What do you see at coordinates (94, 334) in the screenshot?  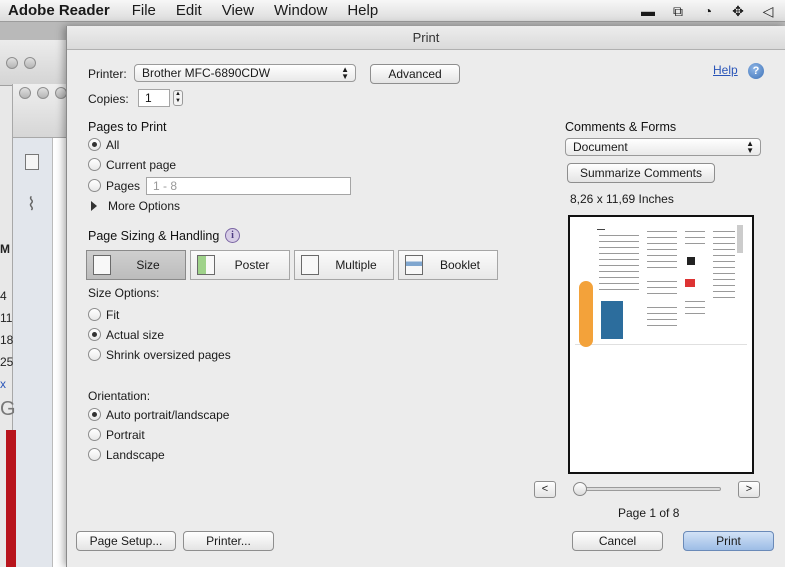 I see `actual-size-radio` at bounding box center [94, 334].